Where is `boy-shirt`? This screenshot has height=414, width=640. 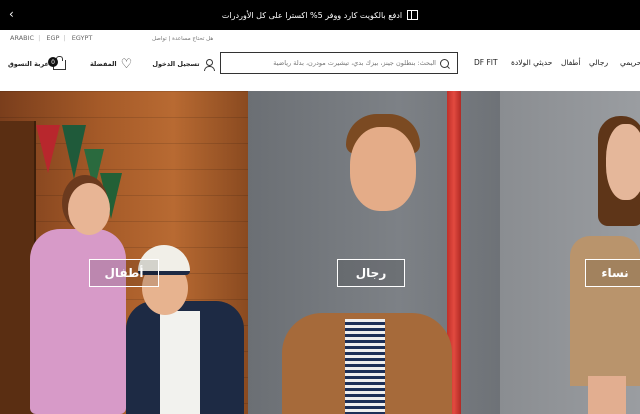 boy-shirt is located at coordinates (180, 362).